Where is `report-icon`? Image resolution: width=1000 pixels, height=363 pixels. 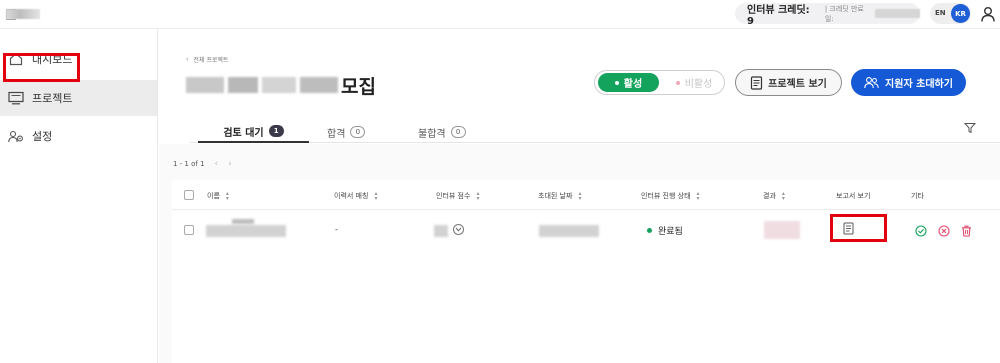
report-icon is located at coordinates (848, 228).